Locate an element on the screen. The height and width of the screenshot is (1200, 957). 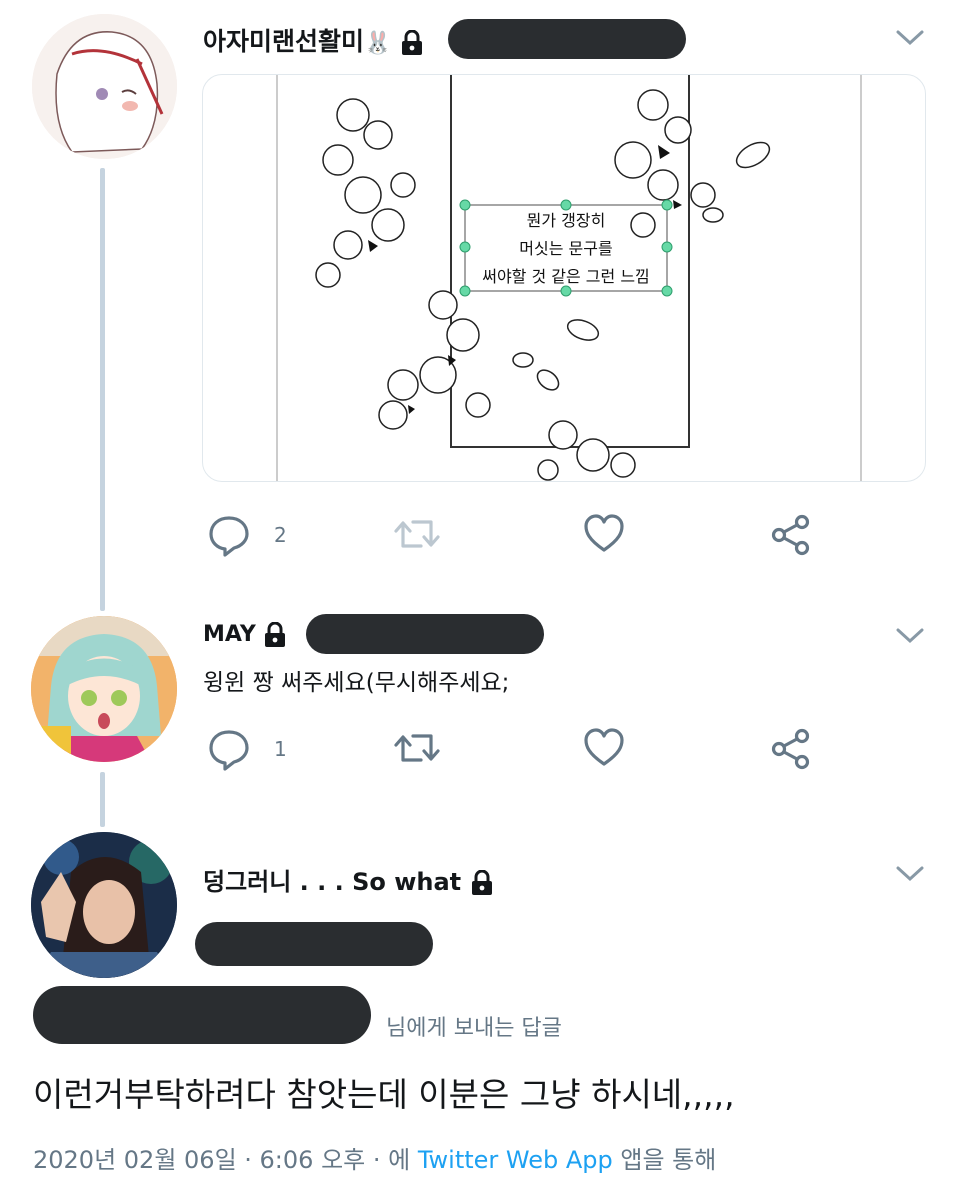
avatar-tweet2 is located at coordinates (104, 689).